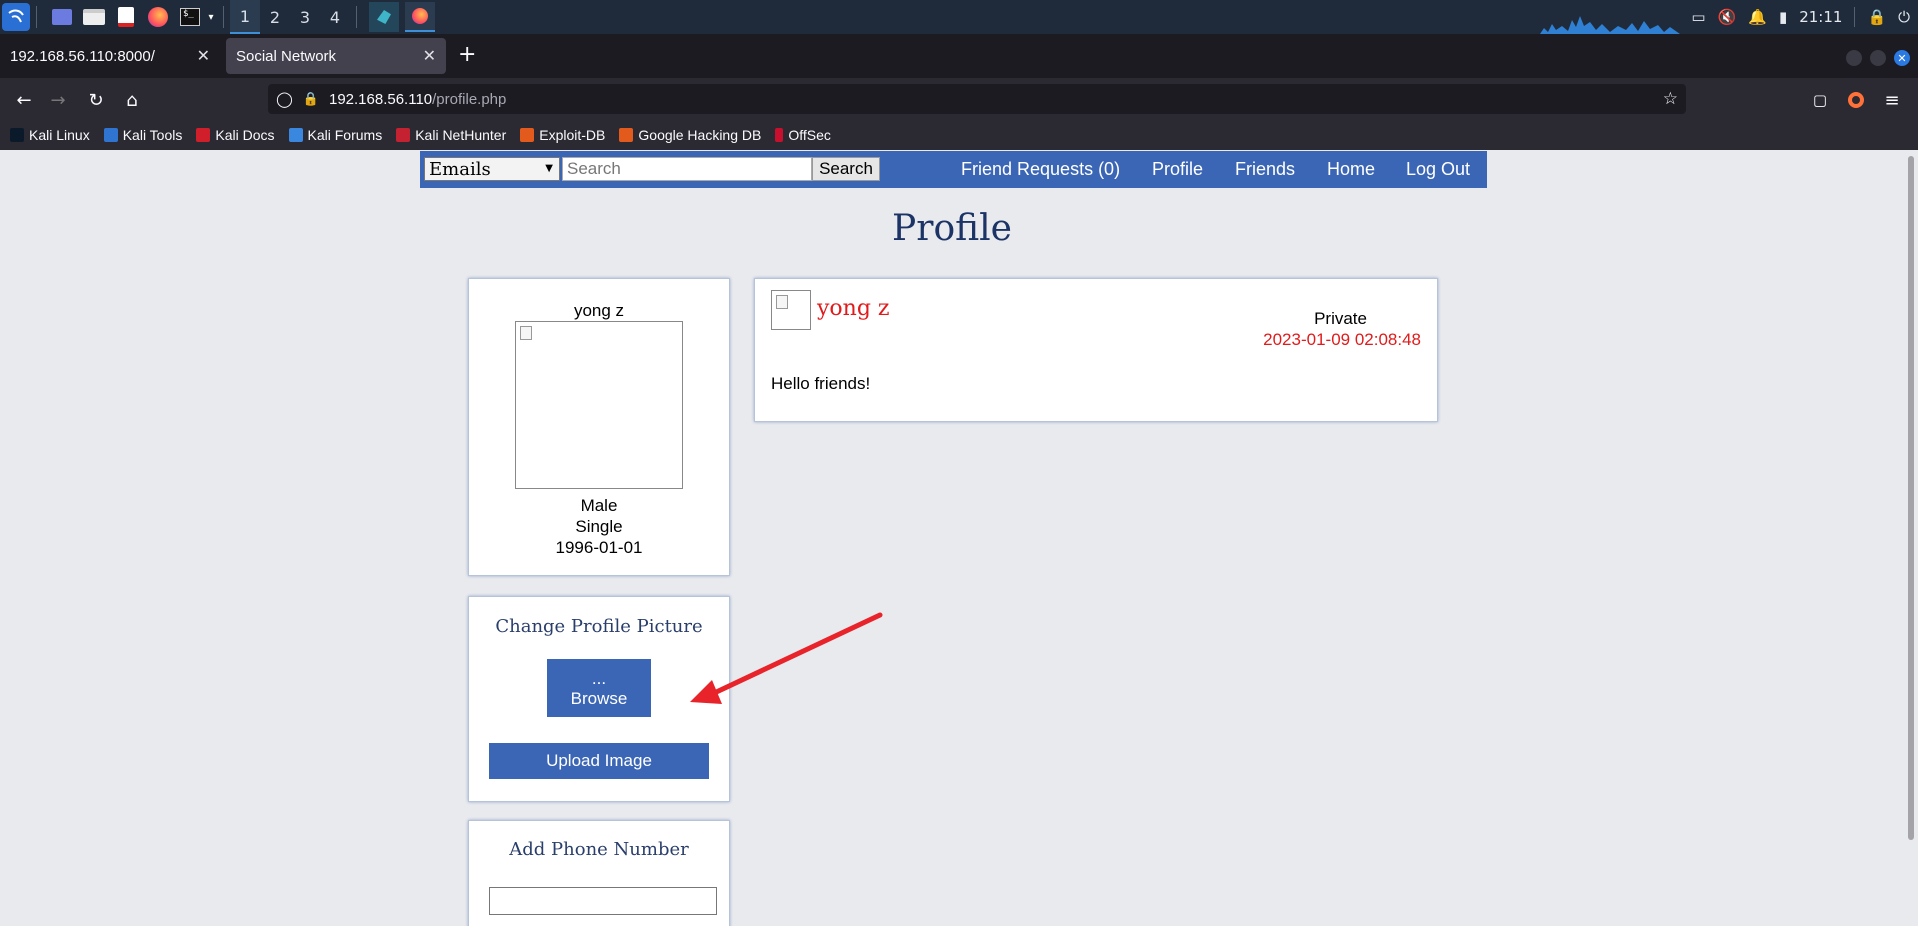 This screenshot has height=926, width=1918. What do you see at coordinates (345, 135) in the screenshot?
I see `bookmark-label: Kali Forums` at bounding box center [345, 135].